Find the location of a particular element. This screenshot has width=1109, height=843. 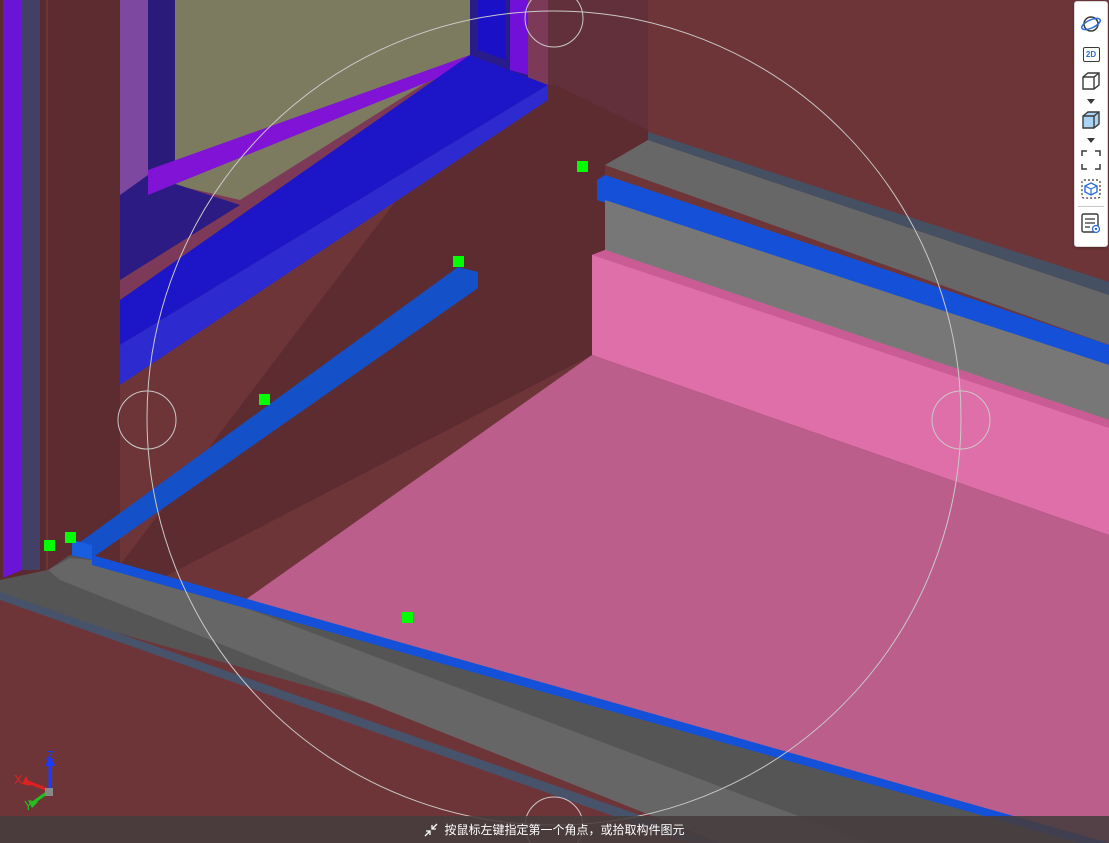

view-shaded-dropdown is located at coordinates (1091, 140).